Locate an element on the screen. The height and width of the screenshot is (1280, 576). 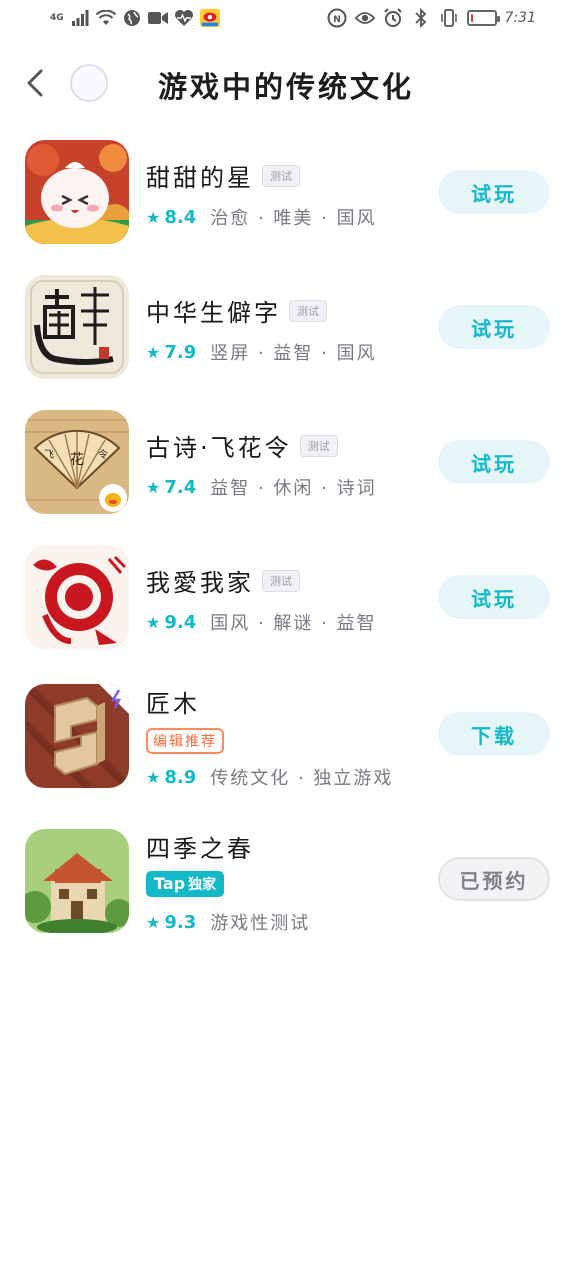
meta-row: ★ 8.9 传统文化 · 独立游戏 is located at coordinates (269, 777).